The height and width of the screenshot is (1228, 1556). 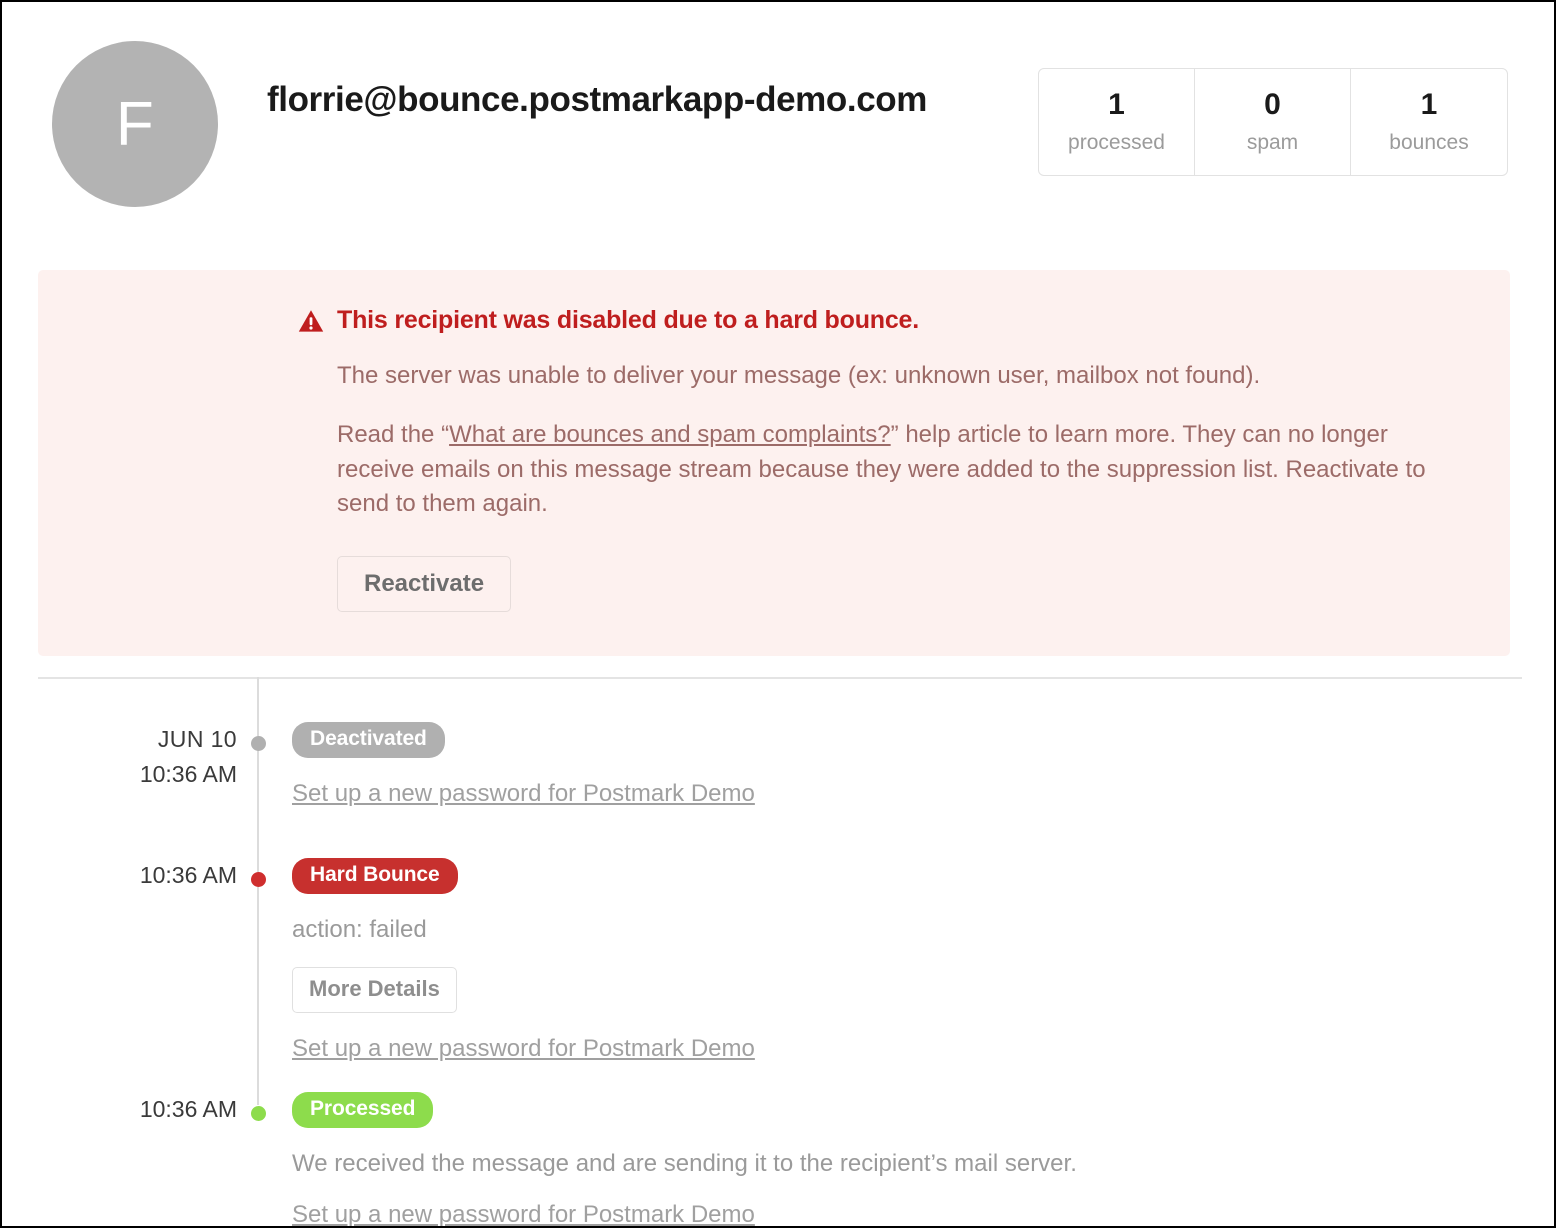 I want to click on stat-spam: 0 spam, so click(x=1273, y=122).